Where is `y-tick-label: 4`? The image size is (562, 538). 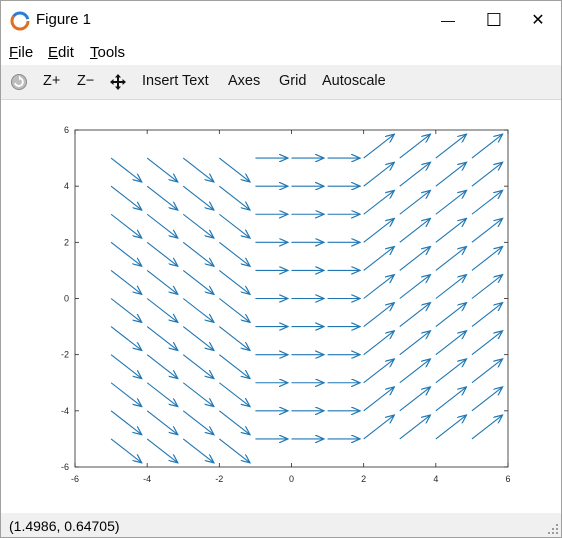
y-tick-label: 4 is located at coordinates (66, 186).